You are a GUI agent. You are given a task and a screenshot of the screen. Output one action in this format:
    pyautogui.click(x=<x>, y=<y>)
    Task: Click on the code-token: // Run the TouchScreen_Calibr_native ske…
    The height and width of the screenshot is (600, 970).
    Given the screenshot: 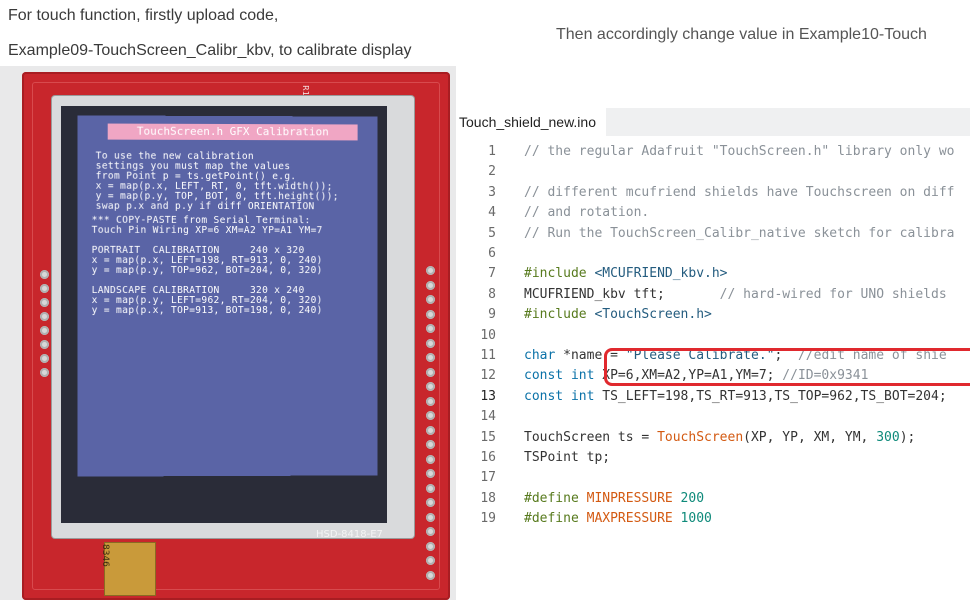 What is the action you would take?
    pyautogui.click(x=739, y=233)
    